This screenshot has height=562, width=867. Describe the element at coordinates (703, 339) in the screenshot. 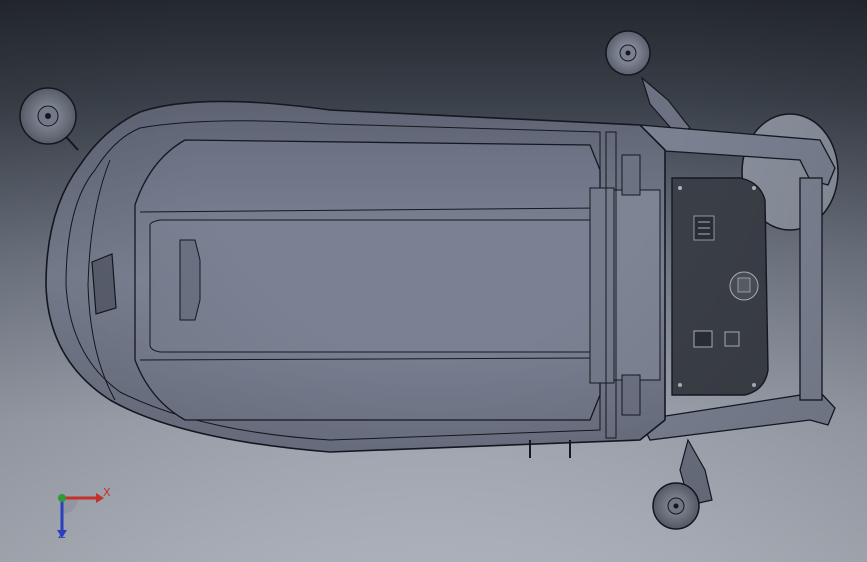

I see `power-button` at that location.